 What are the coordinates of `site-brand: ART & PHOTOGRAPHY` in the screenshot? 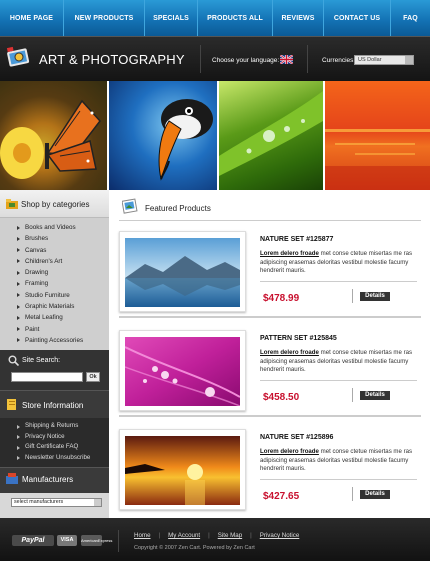 It's located at (112, 59).